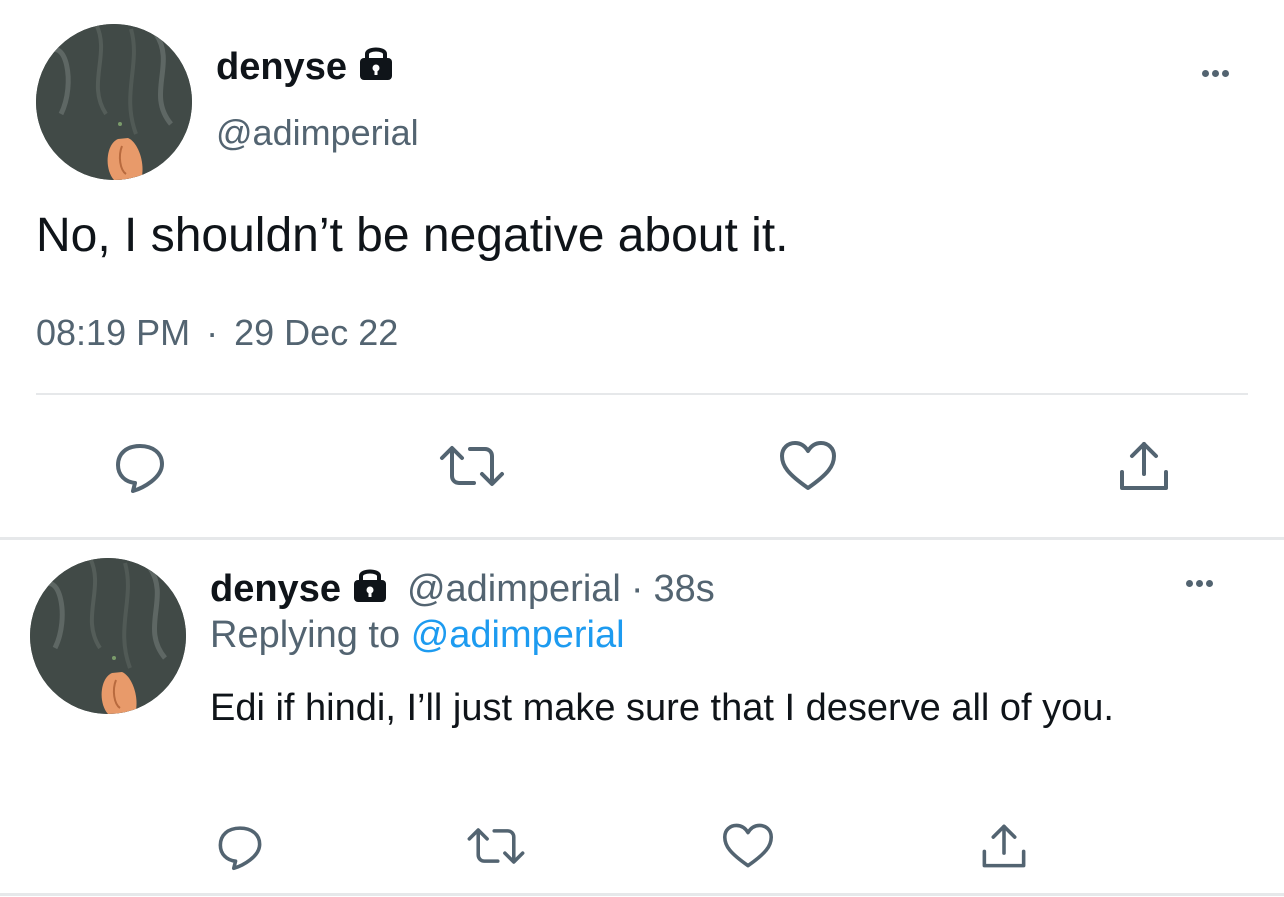 The image size is (1284, 897). I want to click on replying-to-handle: @adimperial, so click(518, 635).